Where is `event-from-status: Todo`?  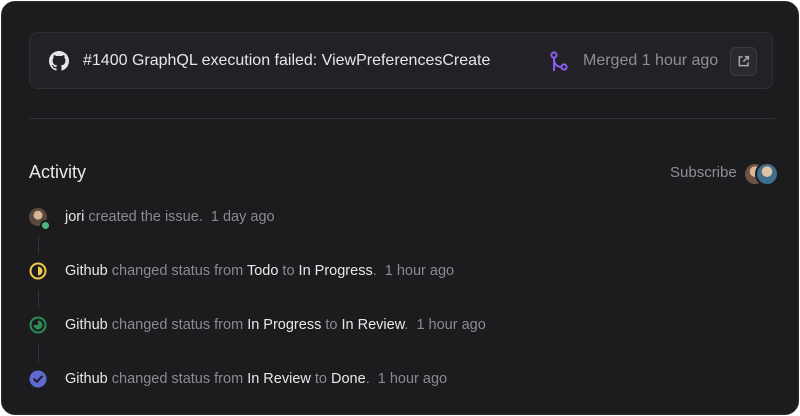 event-from-status: Todo is located at coordinates (262, 271).